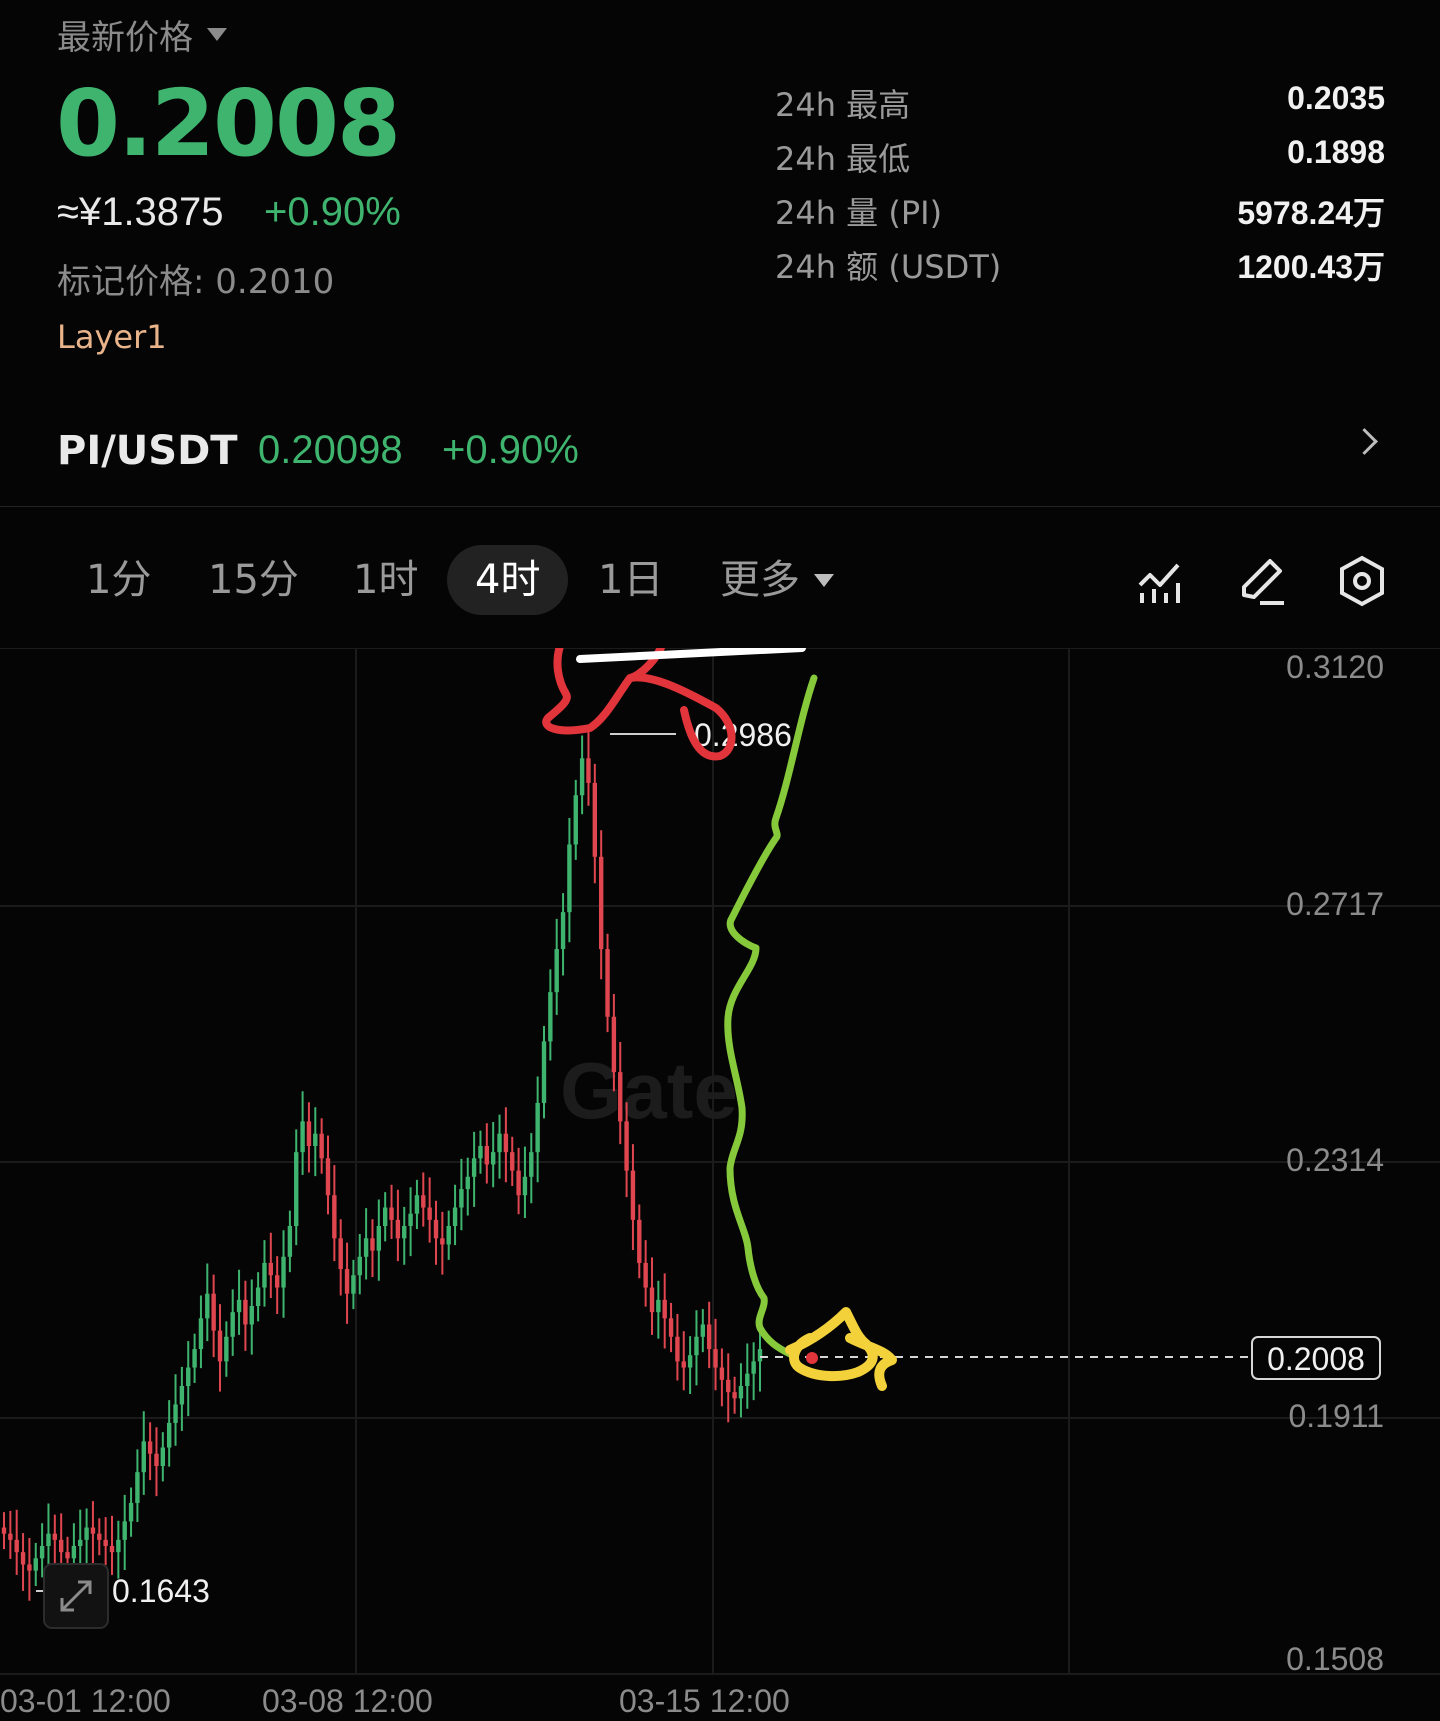 The height and width of the screenshot is (1721, 1440). What do you see at coordinates (841, 1349) in the screenshot?
I see `doodle-yellow-scribble` at bounding box center [841, 1349].